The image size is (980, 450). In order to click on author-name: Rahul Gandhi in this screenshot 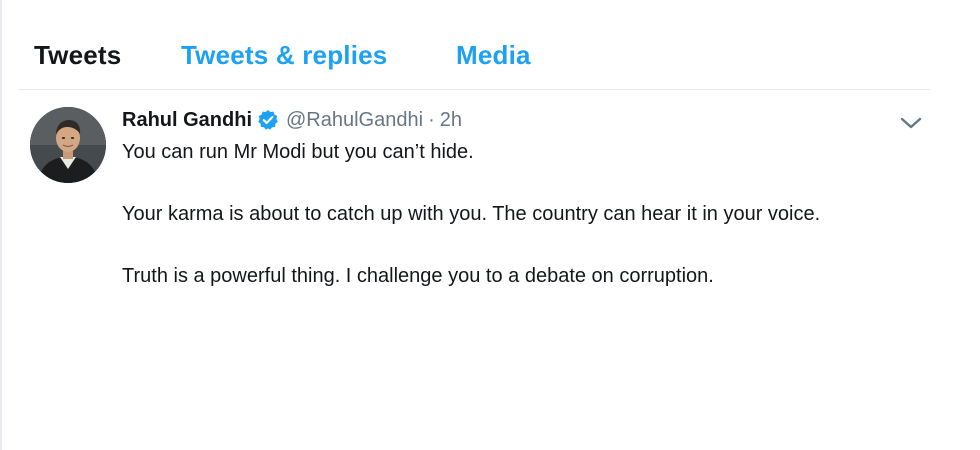, I will do `click(187, 120)`.